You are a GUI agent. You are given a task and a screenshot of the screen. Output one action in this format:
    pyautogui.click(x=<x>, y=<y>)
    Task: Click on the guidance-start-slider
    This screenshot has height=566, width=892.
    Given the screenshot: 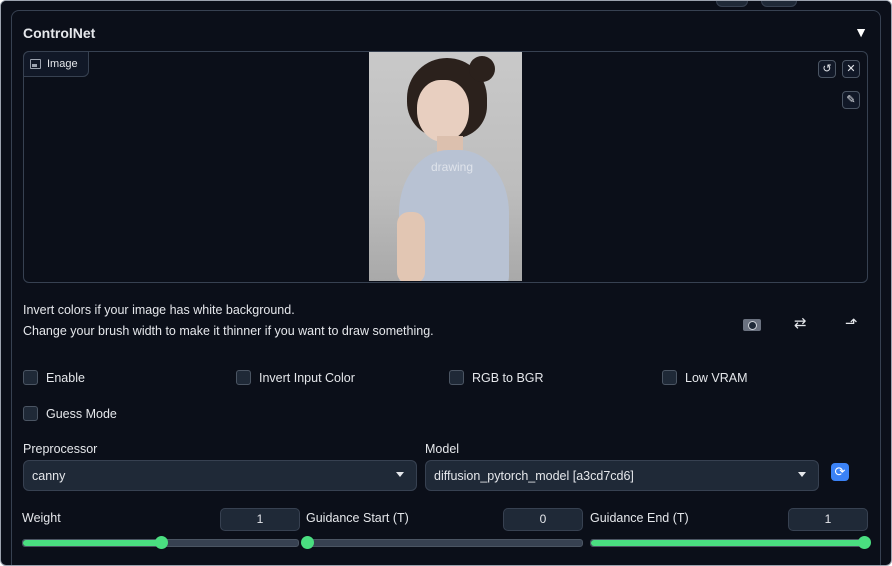 What is the action you would take?
    pyautogui.click(x=442, y=542)
    